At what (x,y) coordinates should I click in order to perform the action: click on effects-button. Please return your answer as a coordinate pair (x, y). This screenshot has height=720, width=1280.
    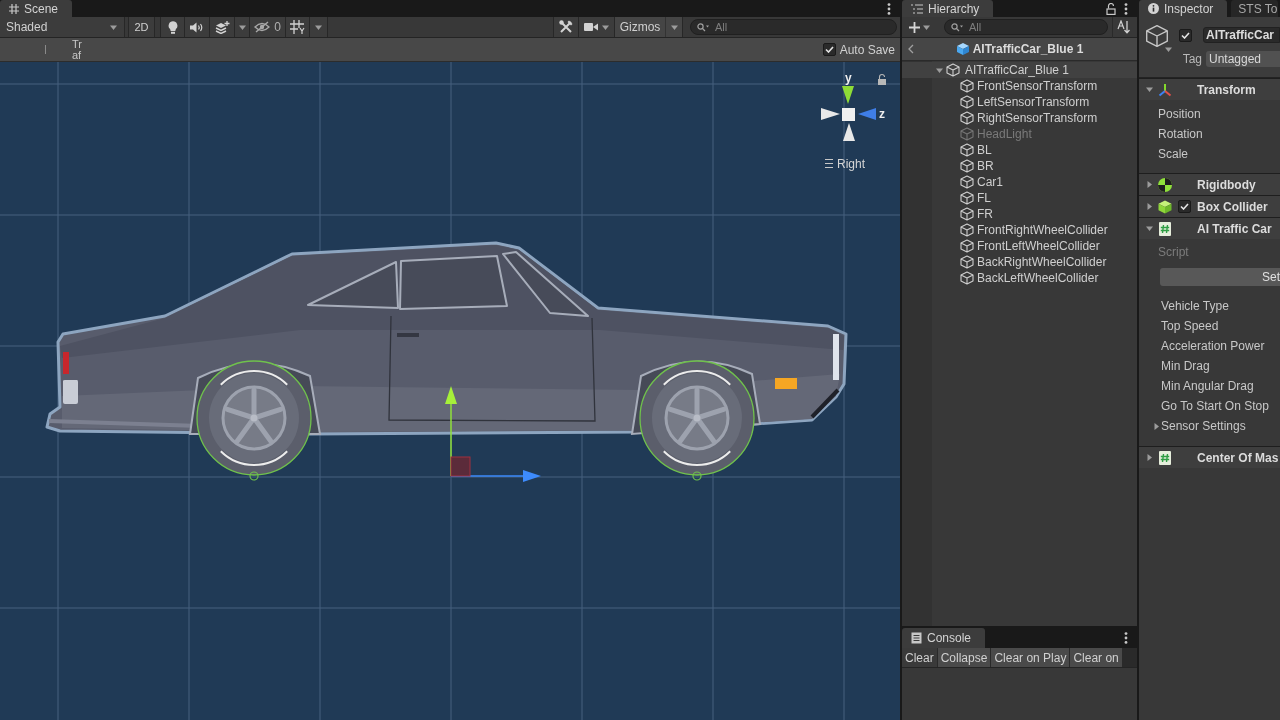
    Looking at the image, I should click on (222, 27).